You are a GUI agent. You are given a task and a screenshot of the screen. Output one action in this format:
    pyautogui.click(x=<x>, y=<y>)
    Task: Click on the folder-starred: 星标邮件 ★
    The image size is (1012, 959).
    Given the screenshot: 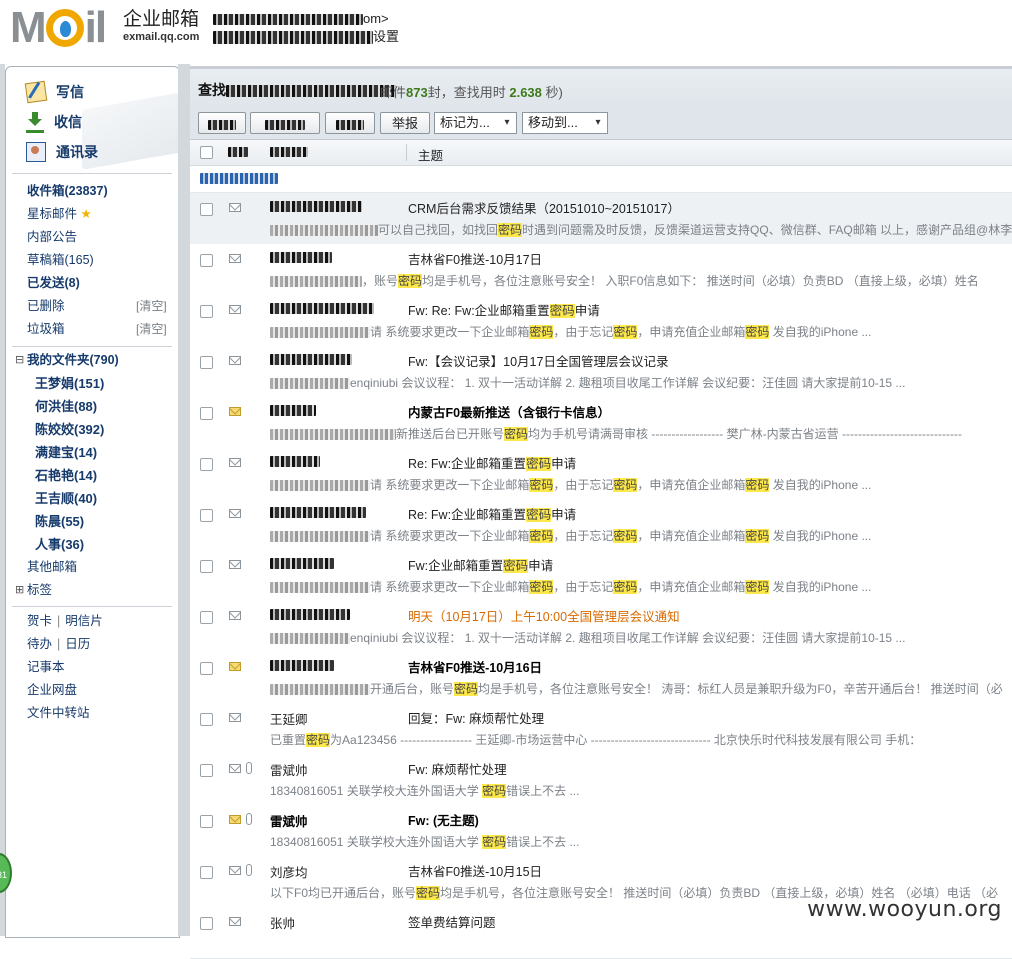 What is the action you would take?
    pyautogui.click(x=59, y=214)
    